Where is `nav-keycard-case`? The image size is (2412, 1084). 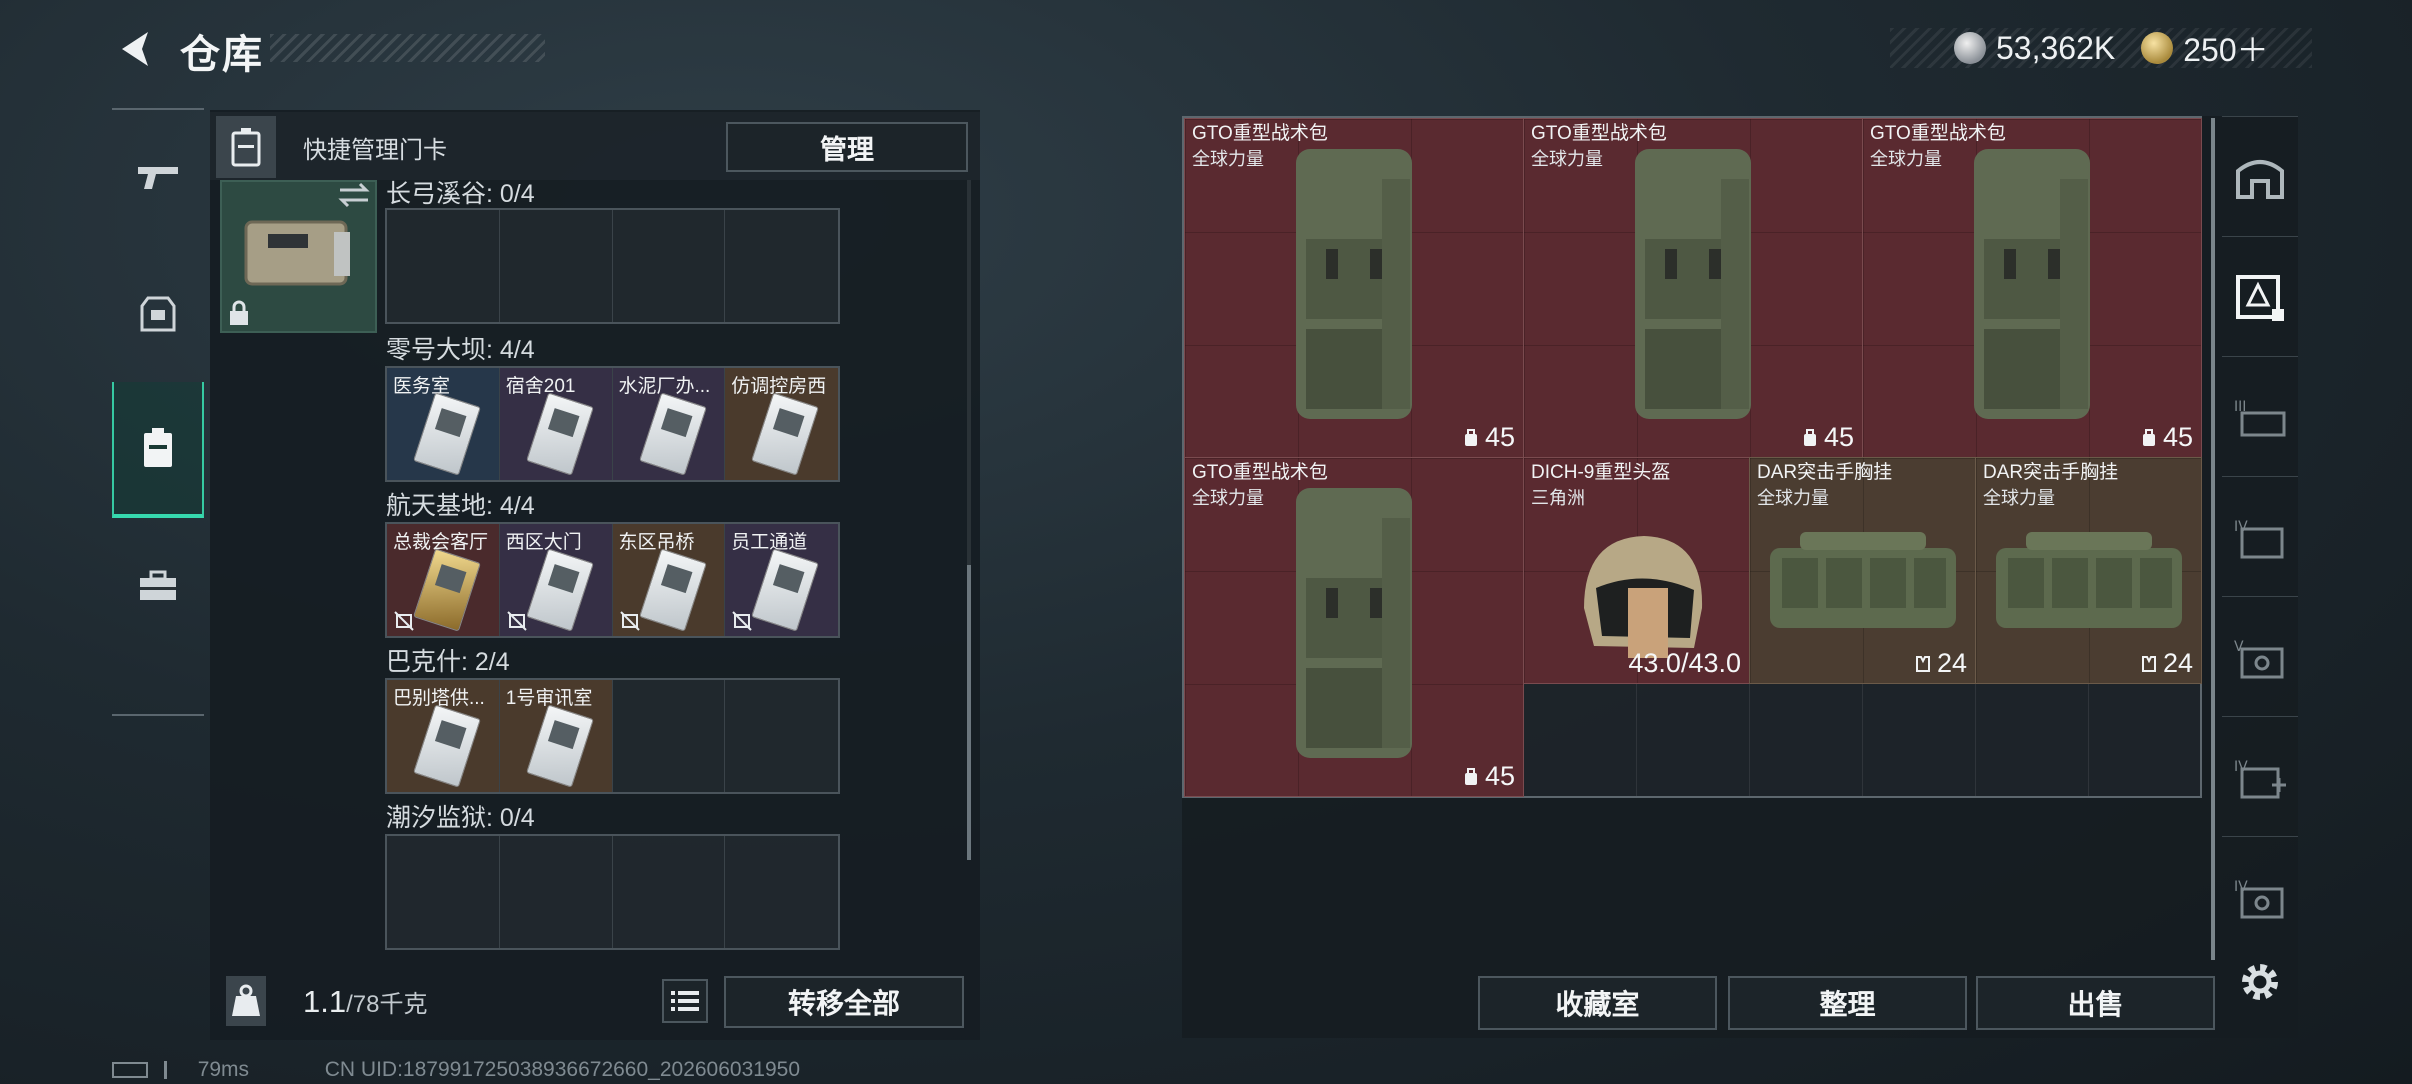 nav-keycard-case is located at coordinates (158, 450).